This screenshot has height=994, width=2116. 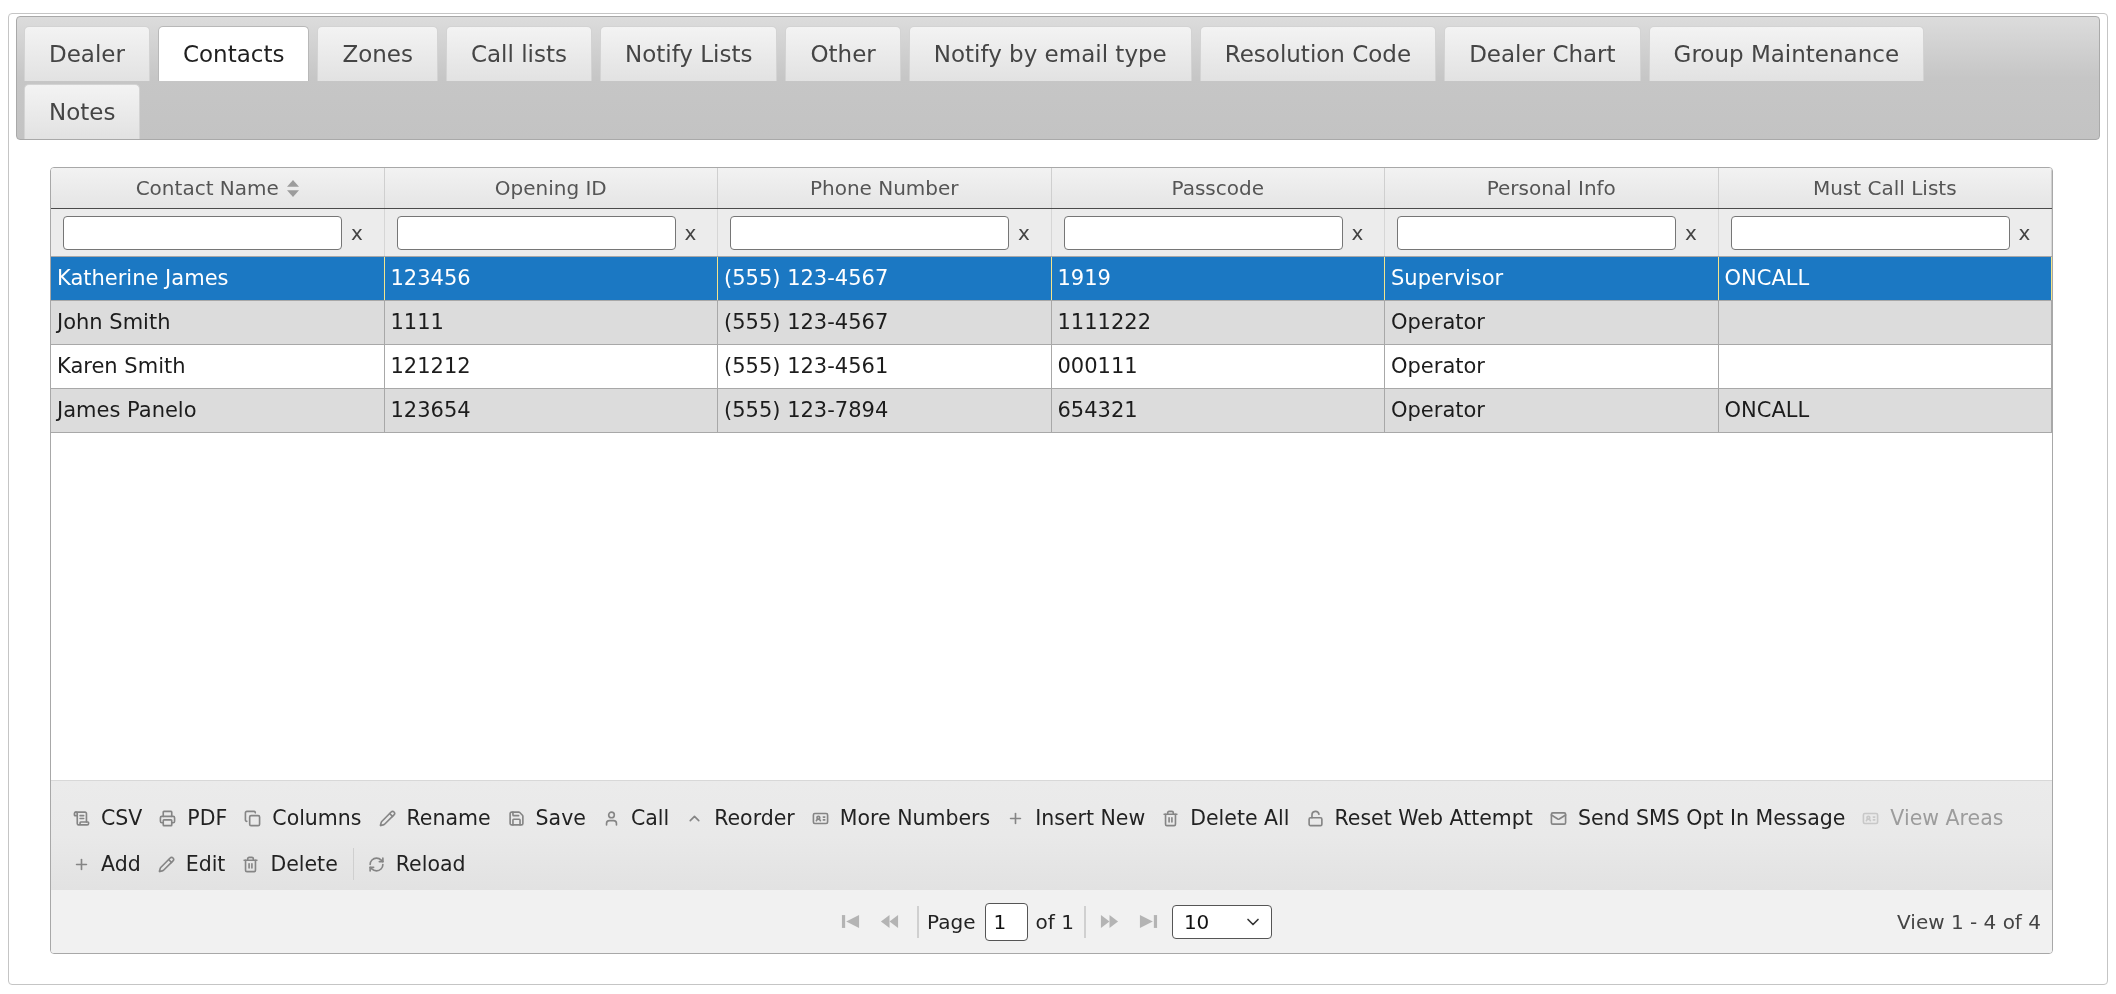 I want to click on table-cell-text: (555) 123-7894, so click(x=806, y=410).